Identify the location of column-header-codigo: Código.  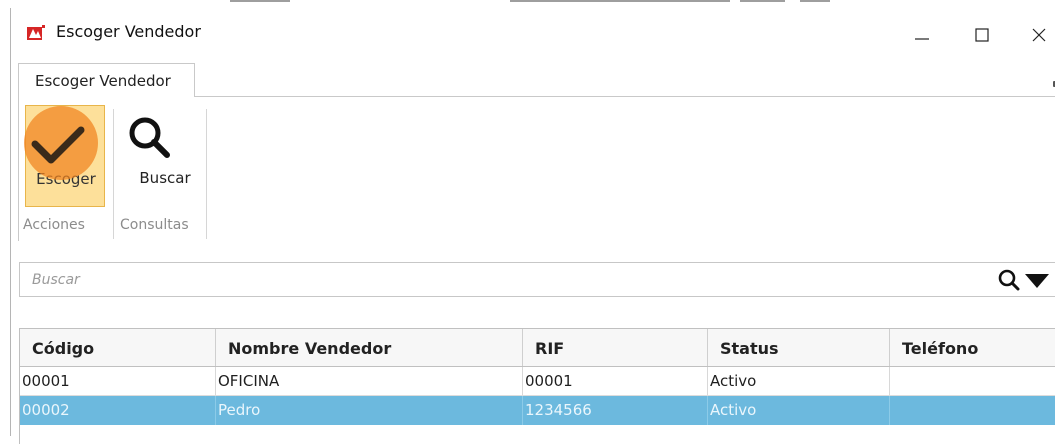
(118, 347).